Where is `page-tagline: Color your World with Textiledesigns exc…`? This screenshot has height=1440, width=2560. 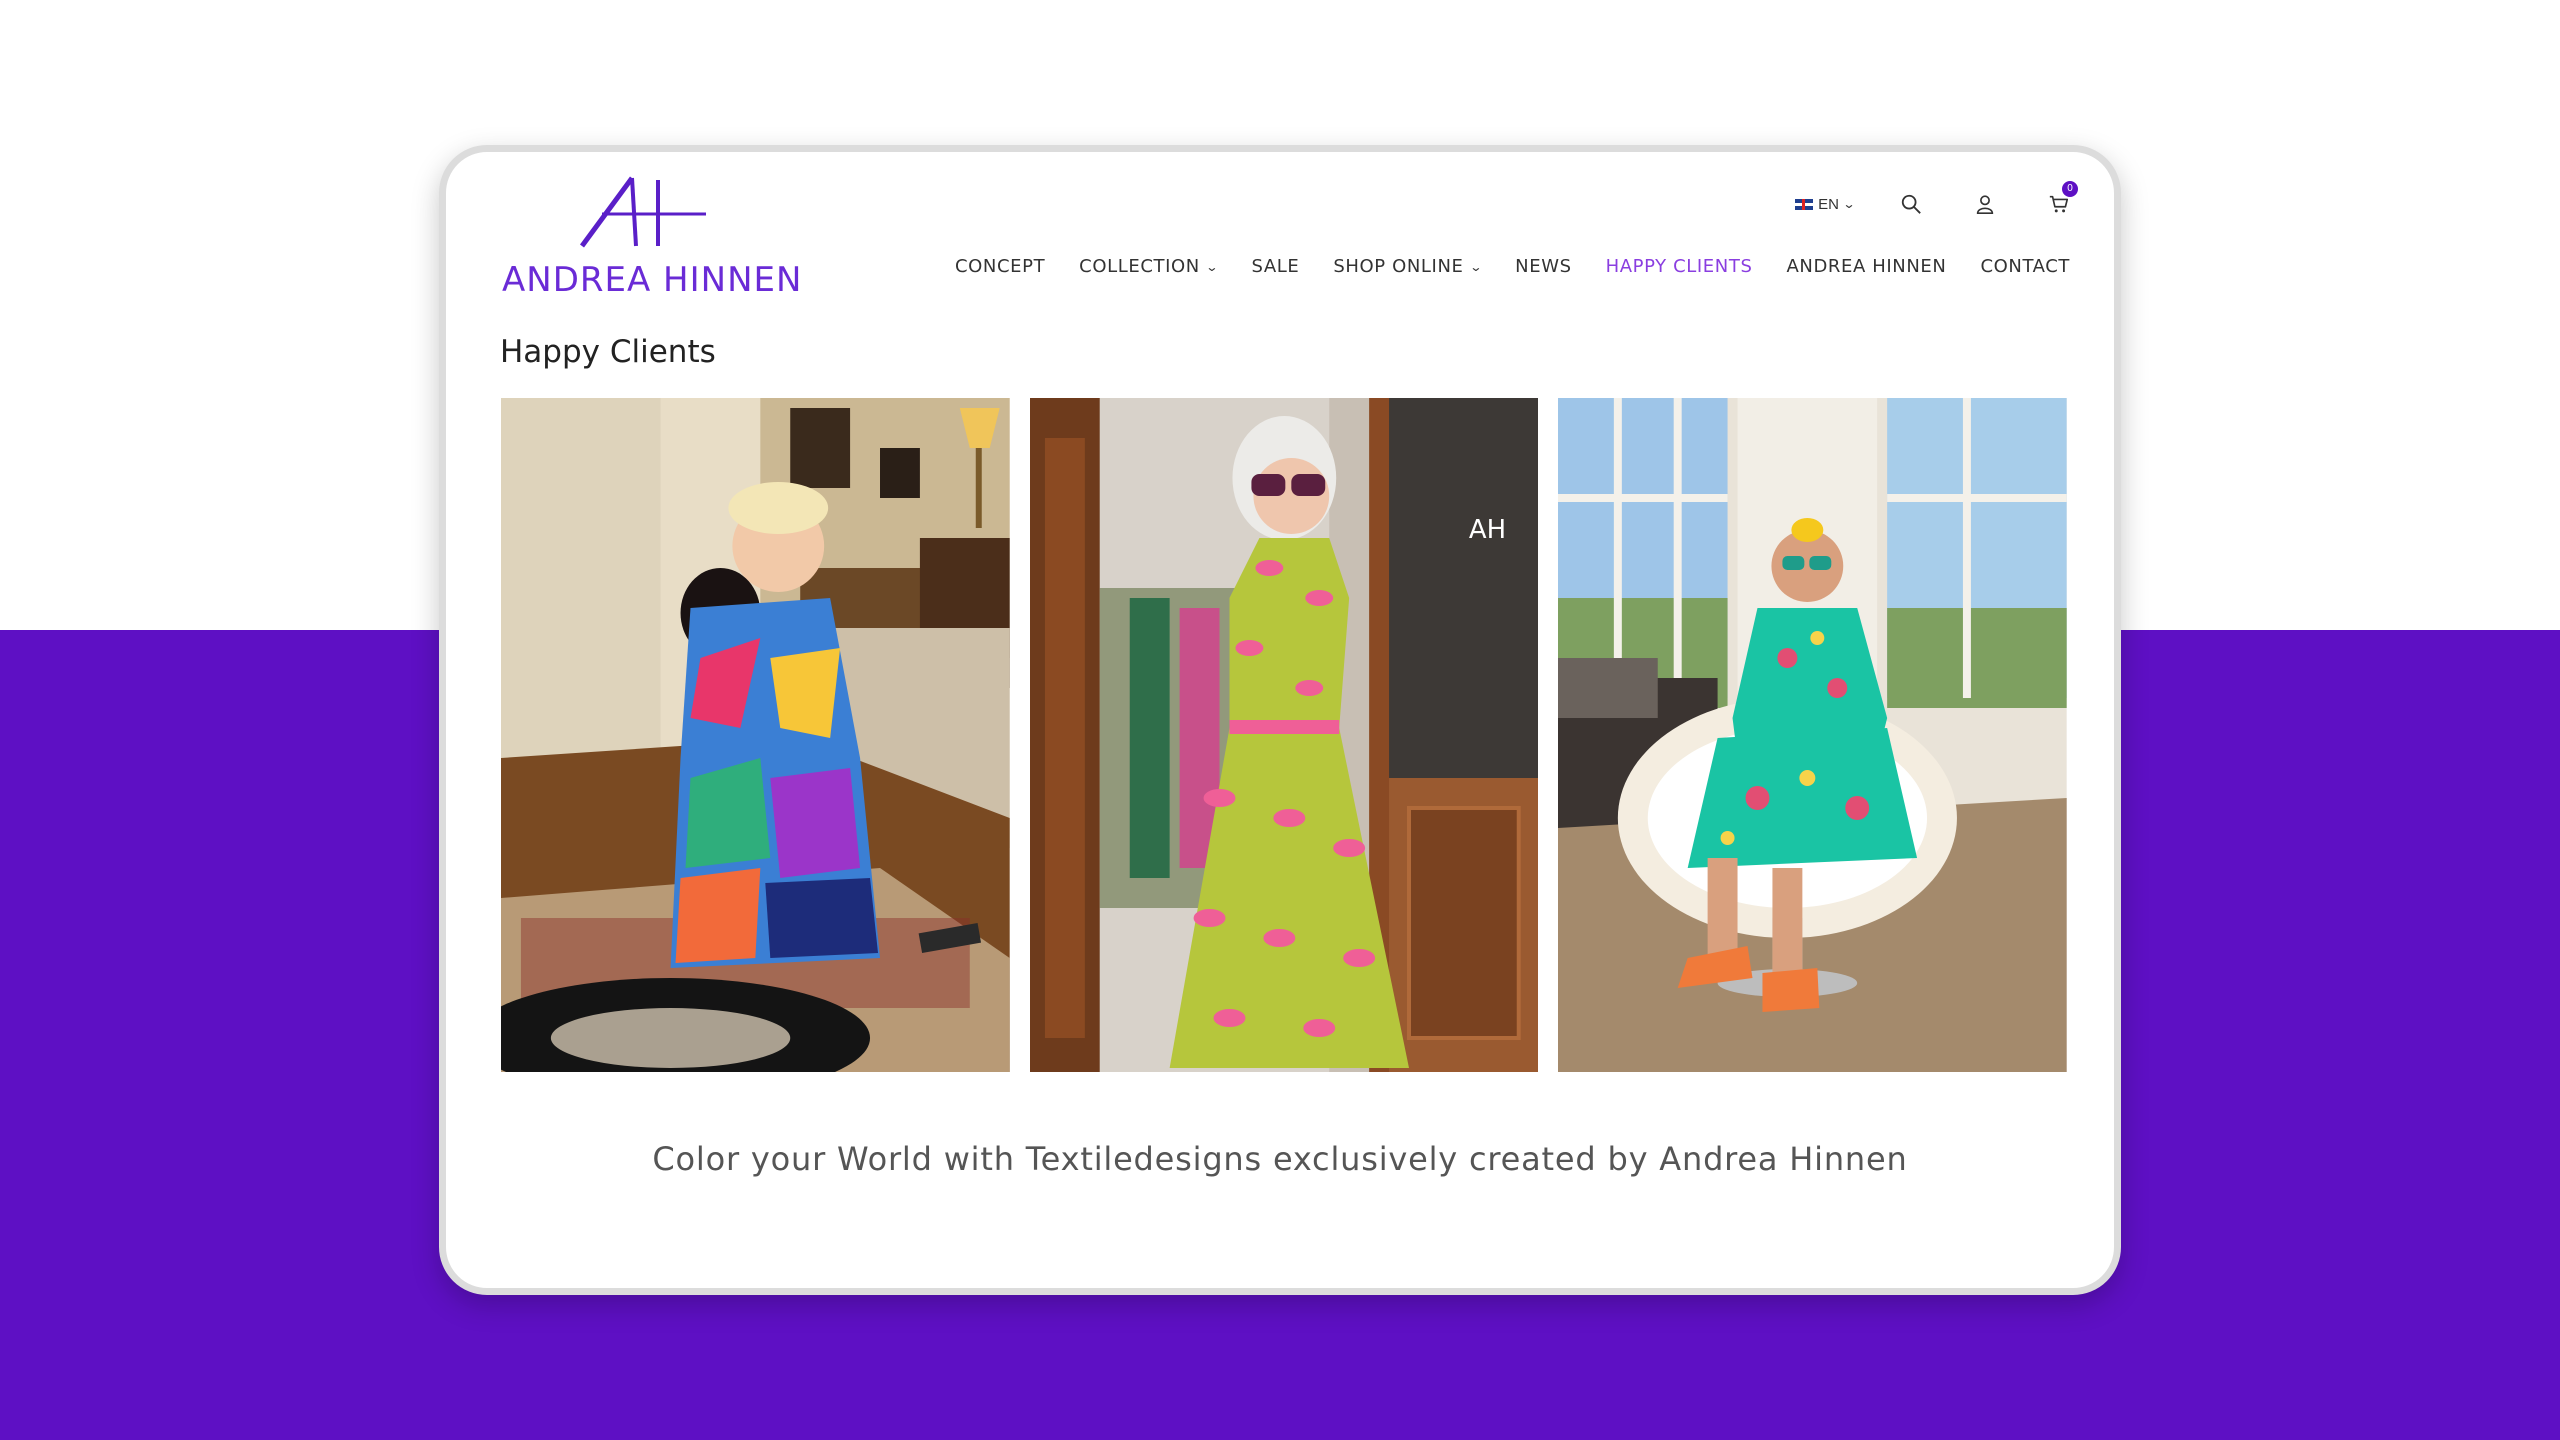 page-tagline: Color your World with Textiledesigns exc… is located at coordinates (1280, 1159).